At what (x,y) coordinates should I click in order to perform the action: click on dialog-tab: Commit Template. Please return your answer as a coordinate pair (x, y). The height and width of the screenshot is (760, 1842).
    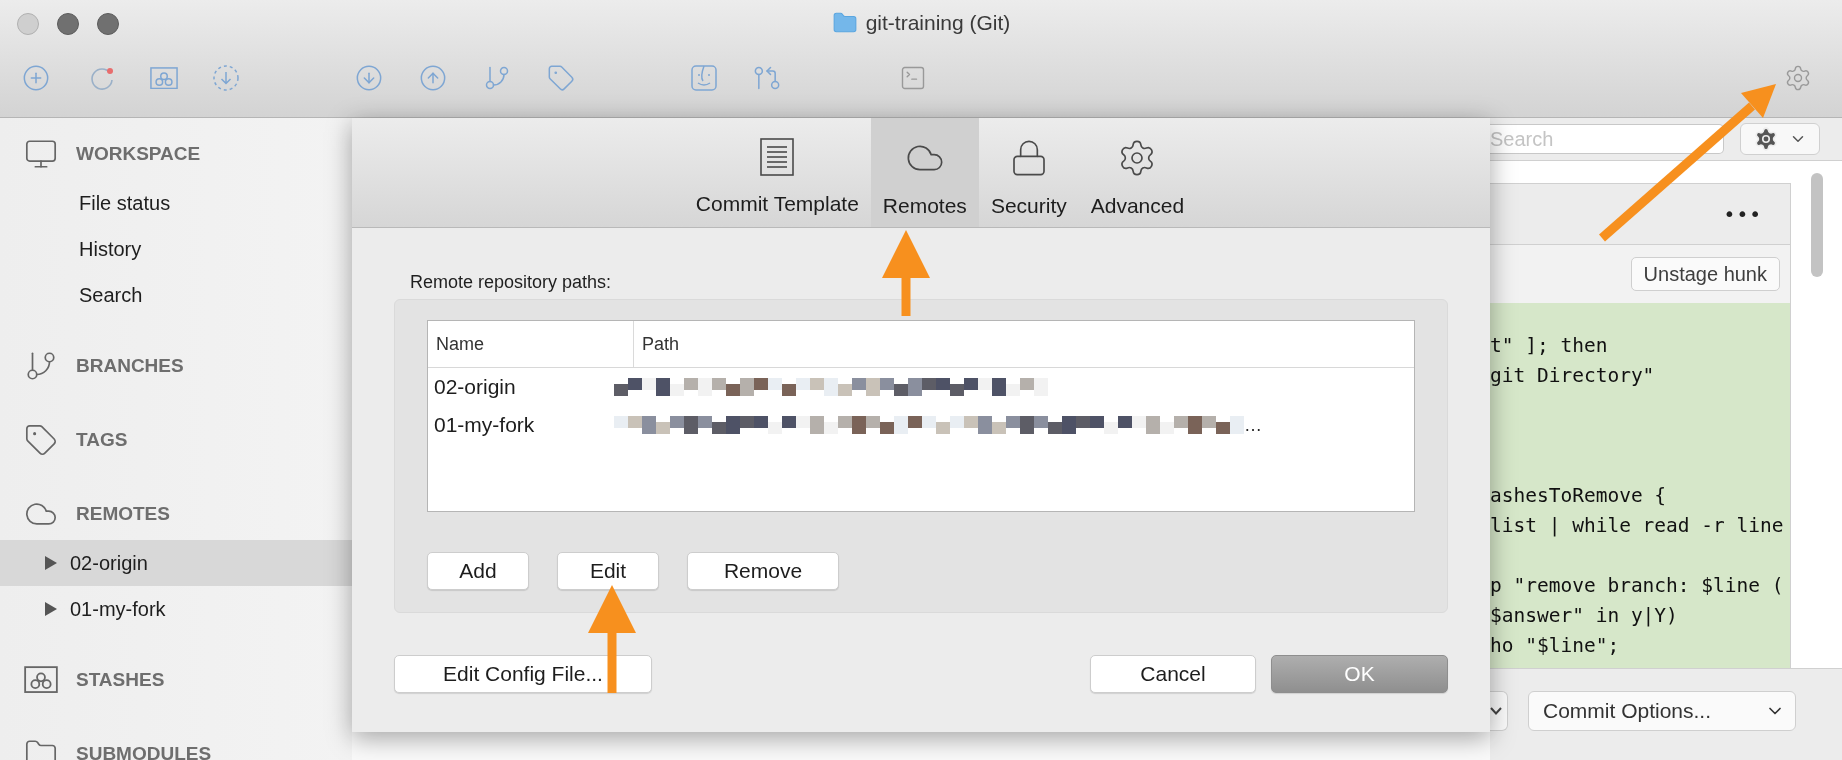
    Looking at the image, I should click on (777, 172).